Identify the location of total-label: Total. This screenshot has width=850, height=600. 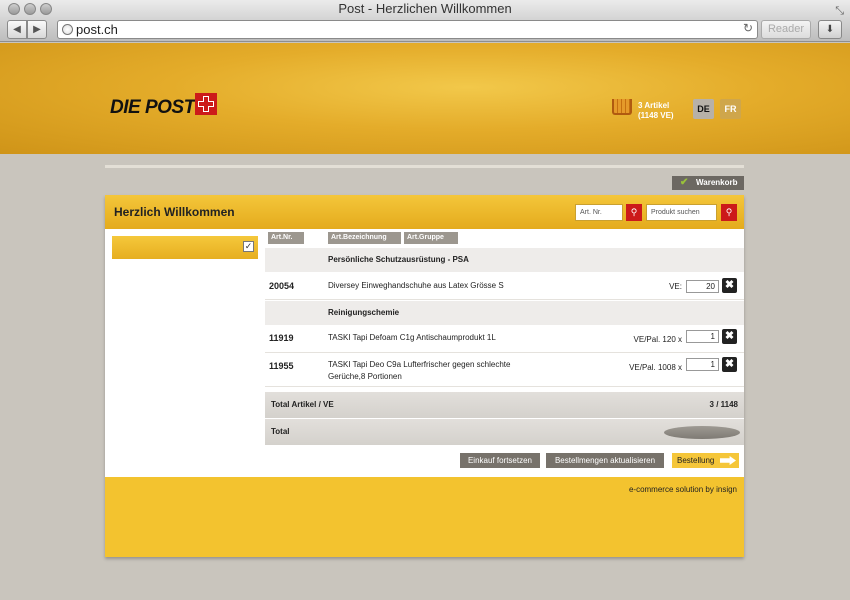
(280, 431).